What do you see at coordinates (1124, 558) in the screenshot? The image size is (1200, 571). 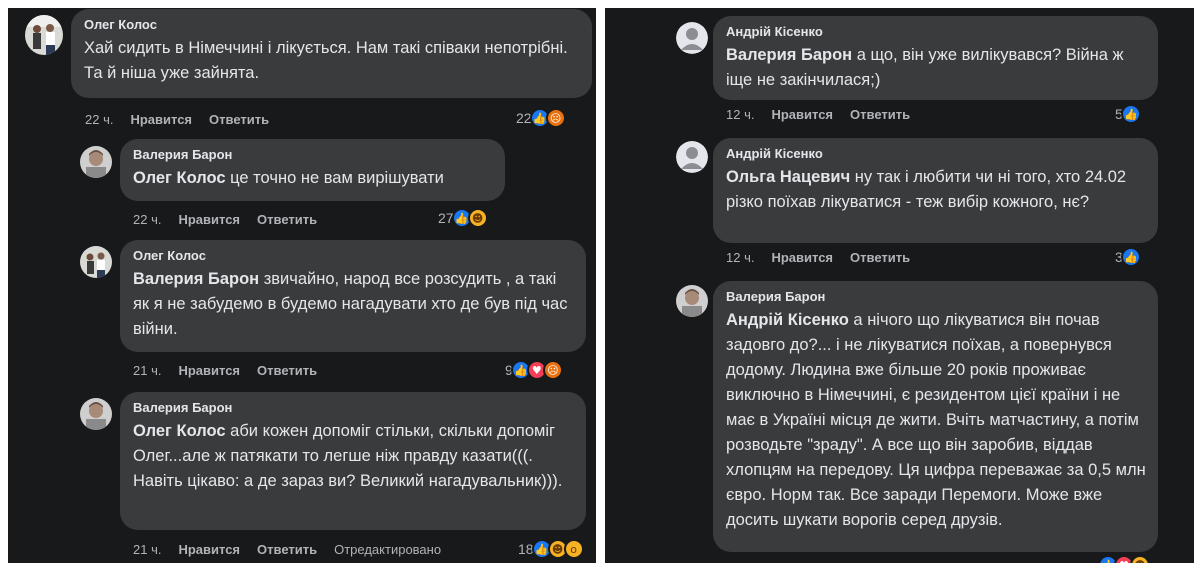 I see `reaction-summary: 👍 ♥ ☻` at bounding box center [1124, 558].